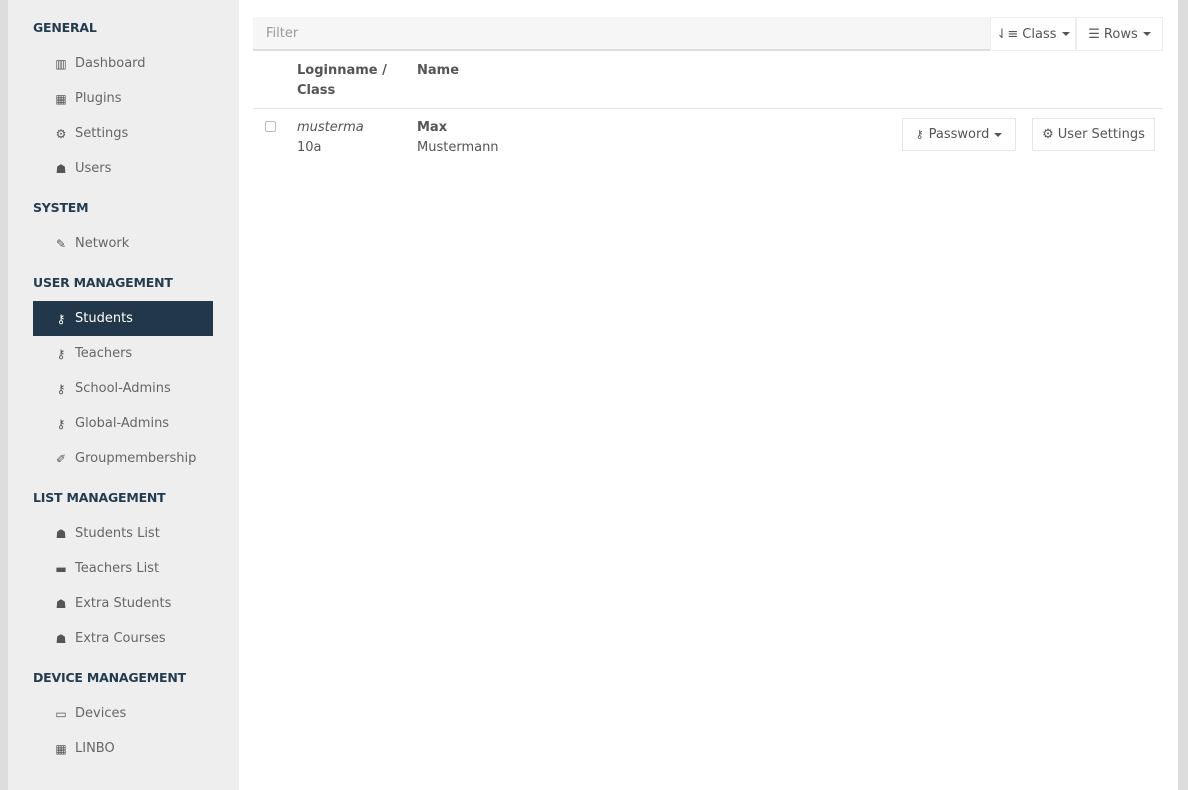 The height and width of the screenshot is (790, 1188). What do you see at coordinates (61, 458) in the screenshot?
I see `wrench-icon: ✐` at bounding box center [61, 458].